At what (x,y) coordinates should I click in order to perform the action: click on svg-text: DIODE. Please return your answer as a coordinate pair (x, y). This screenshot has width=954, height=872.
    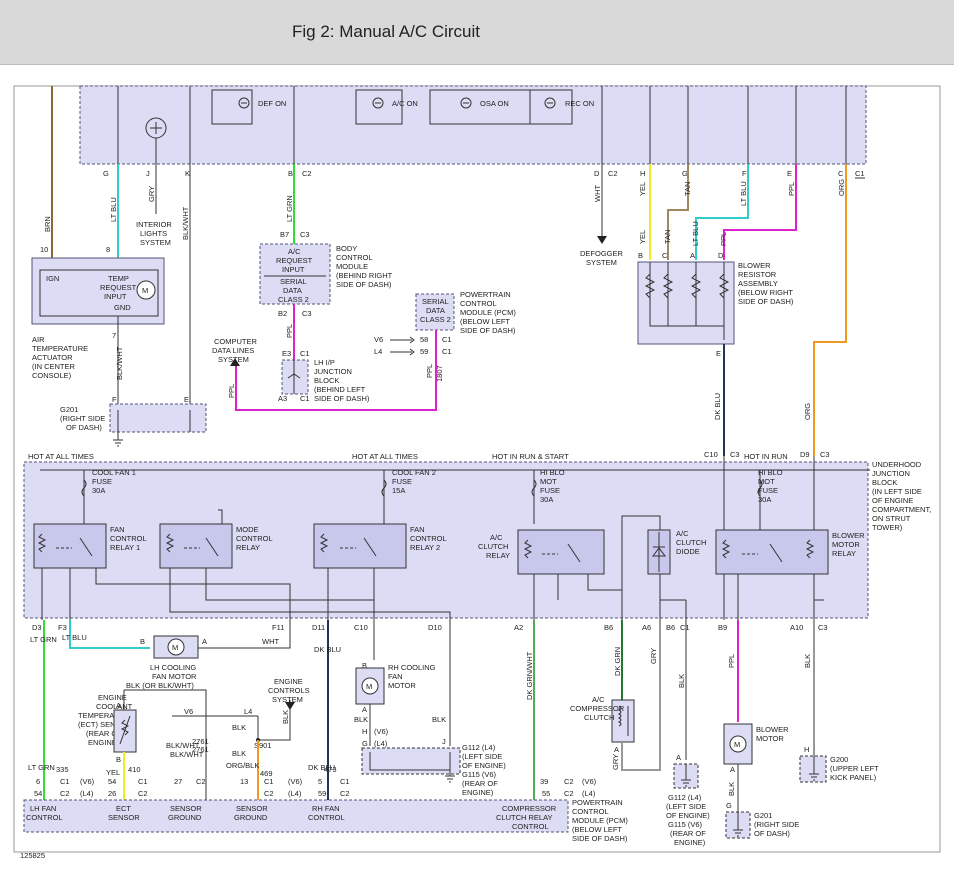
    Looking at the image, I should click on (688, 551).